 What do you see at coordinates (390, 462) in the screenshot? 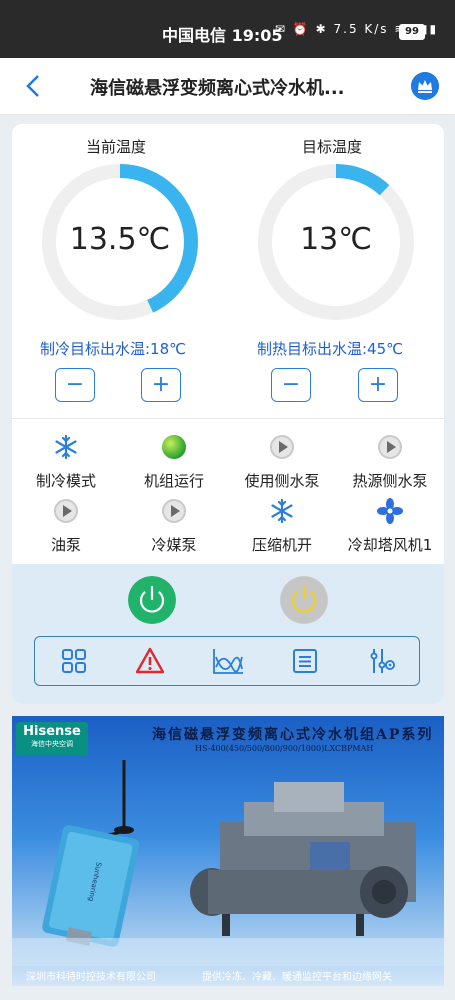
I see `status-heat-source-pump: 热源侧水泵` at bounding box center [390, 462].